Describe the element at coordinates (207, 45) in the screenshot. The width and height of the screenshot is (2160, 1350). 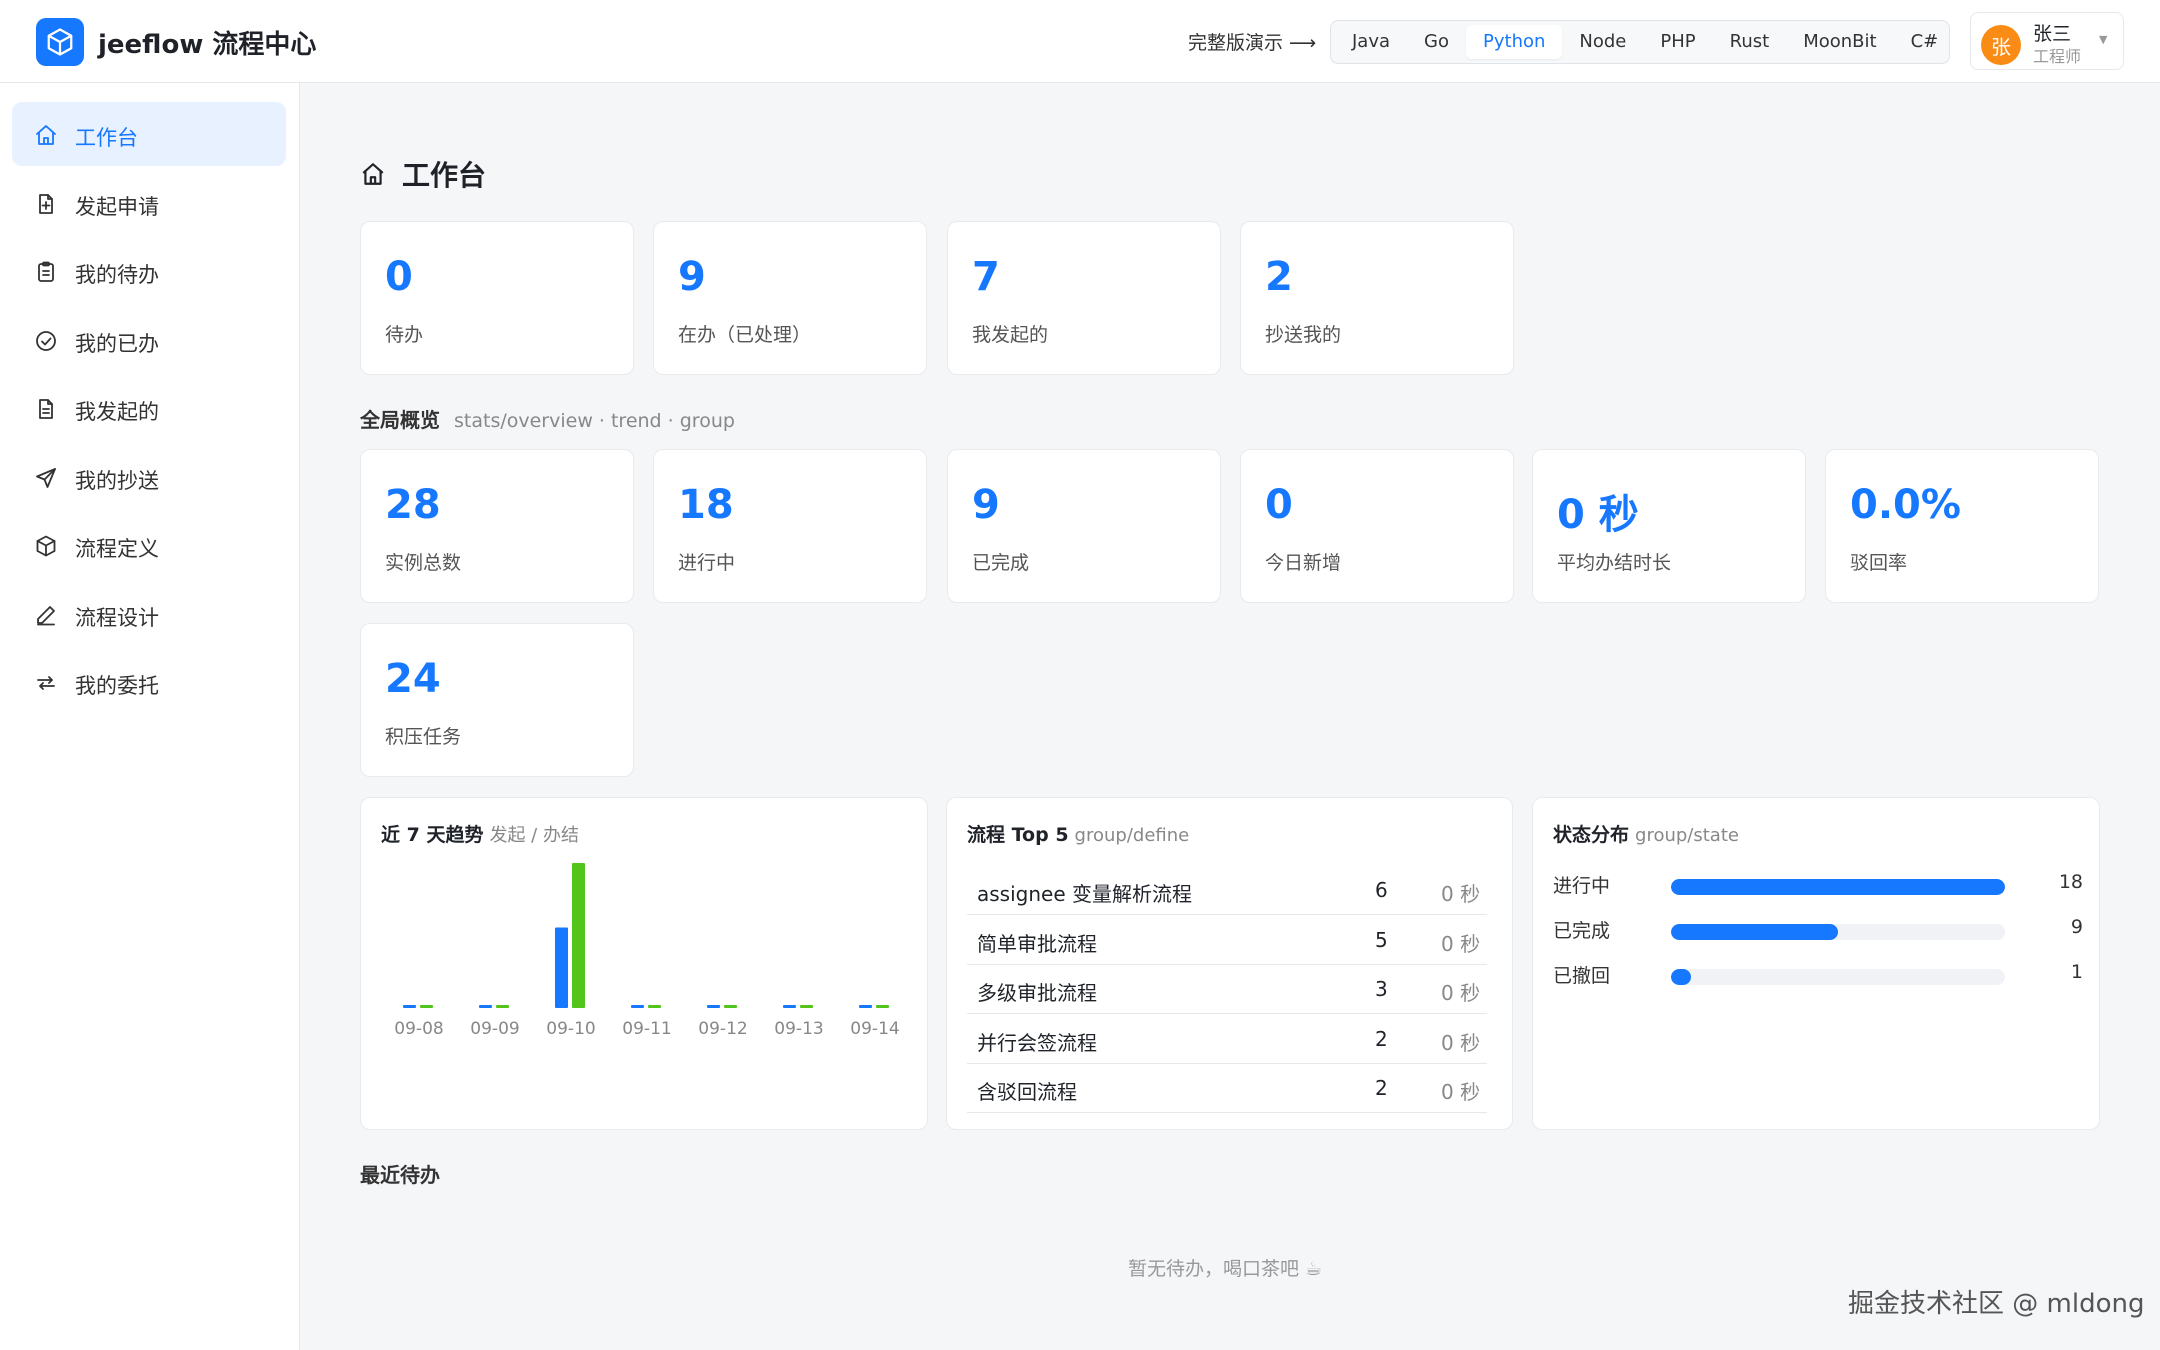
I see `app-title: jeeflow 流程中心` at that location.